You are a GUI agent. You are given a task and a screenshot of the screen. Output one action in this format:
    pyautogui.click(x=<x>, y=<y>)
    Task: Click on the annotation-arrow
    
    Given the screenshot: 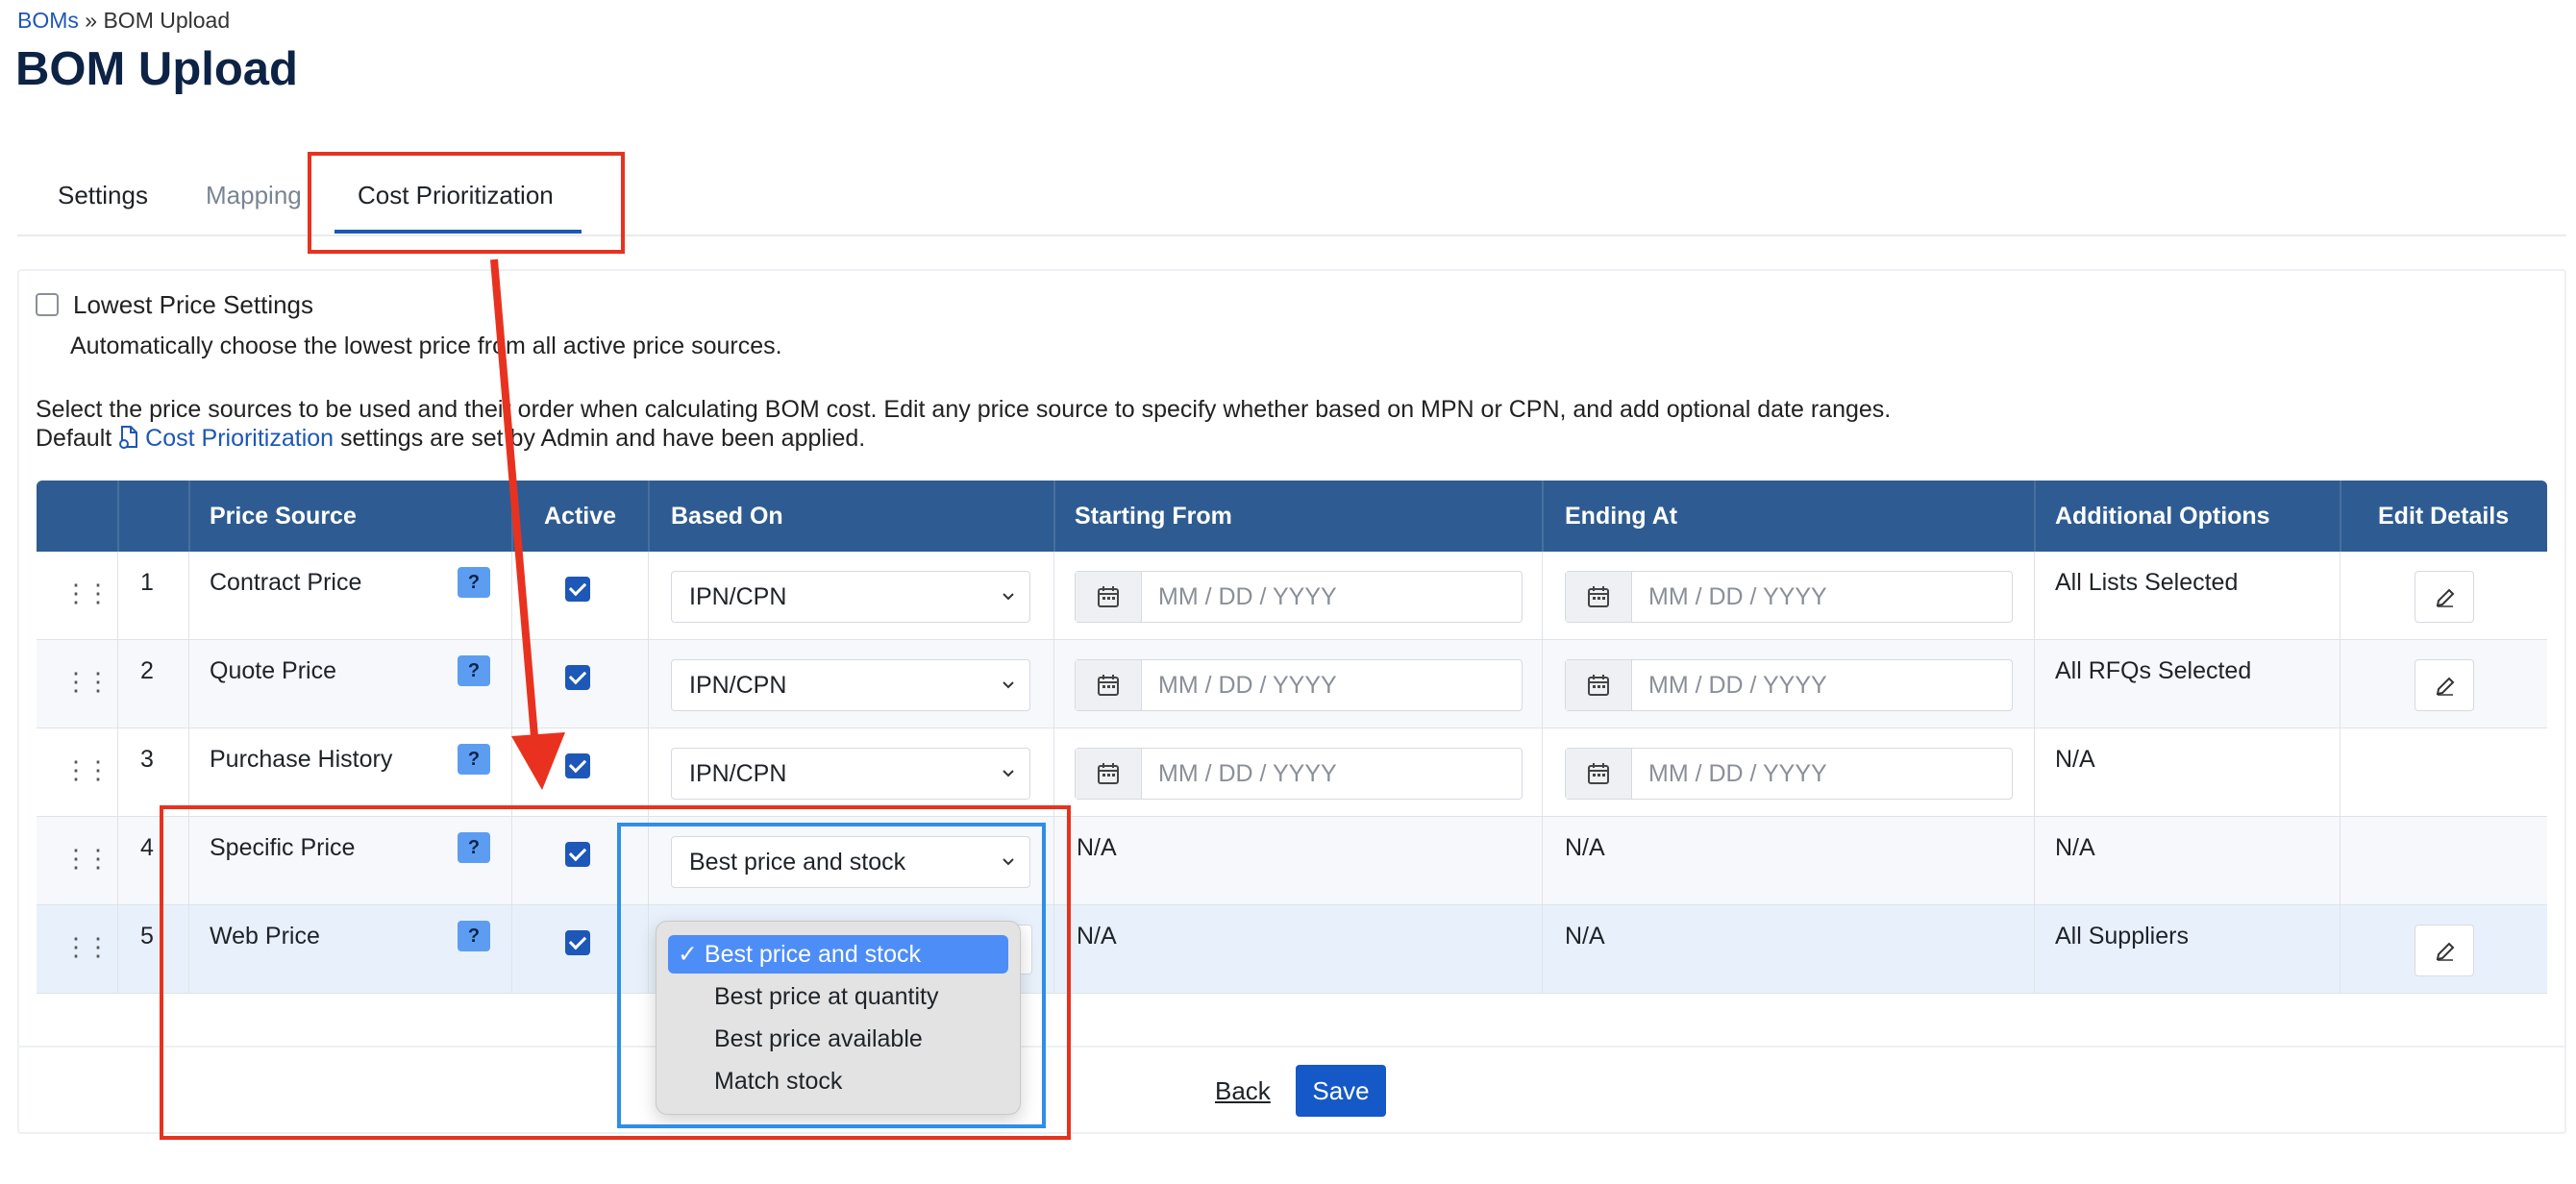 What is the action you would take?
    pyautogui.click(x=527, y=524)
    